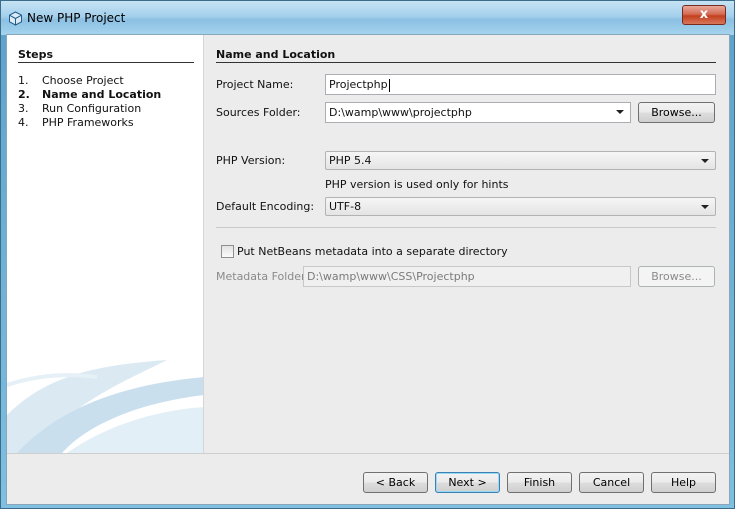 The image size is (735, 509). What do you see at coordinates (520, 160) in the screenshot?
I see `php-version-select: PHP 5.4` at bounding box center [520, 160].